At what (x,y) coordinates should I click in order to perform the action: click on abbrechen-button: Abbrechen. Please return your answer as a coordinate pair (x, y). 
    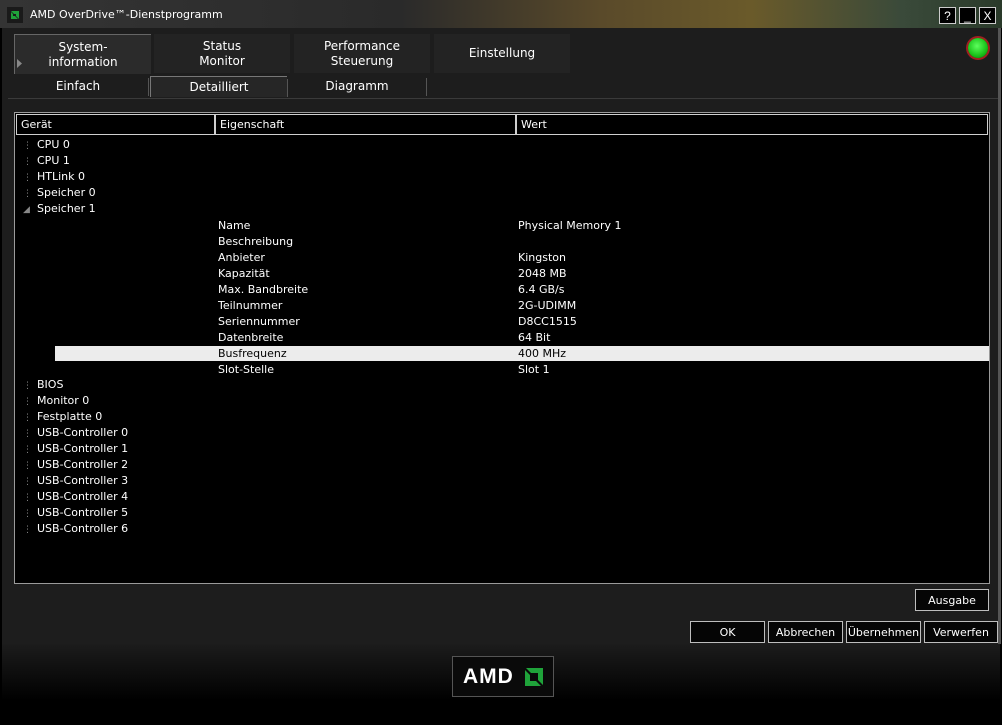
    Looking at the image, I should click on (805, 632).